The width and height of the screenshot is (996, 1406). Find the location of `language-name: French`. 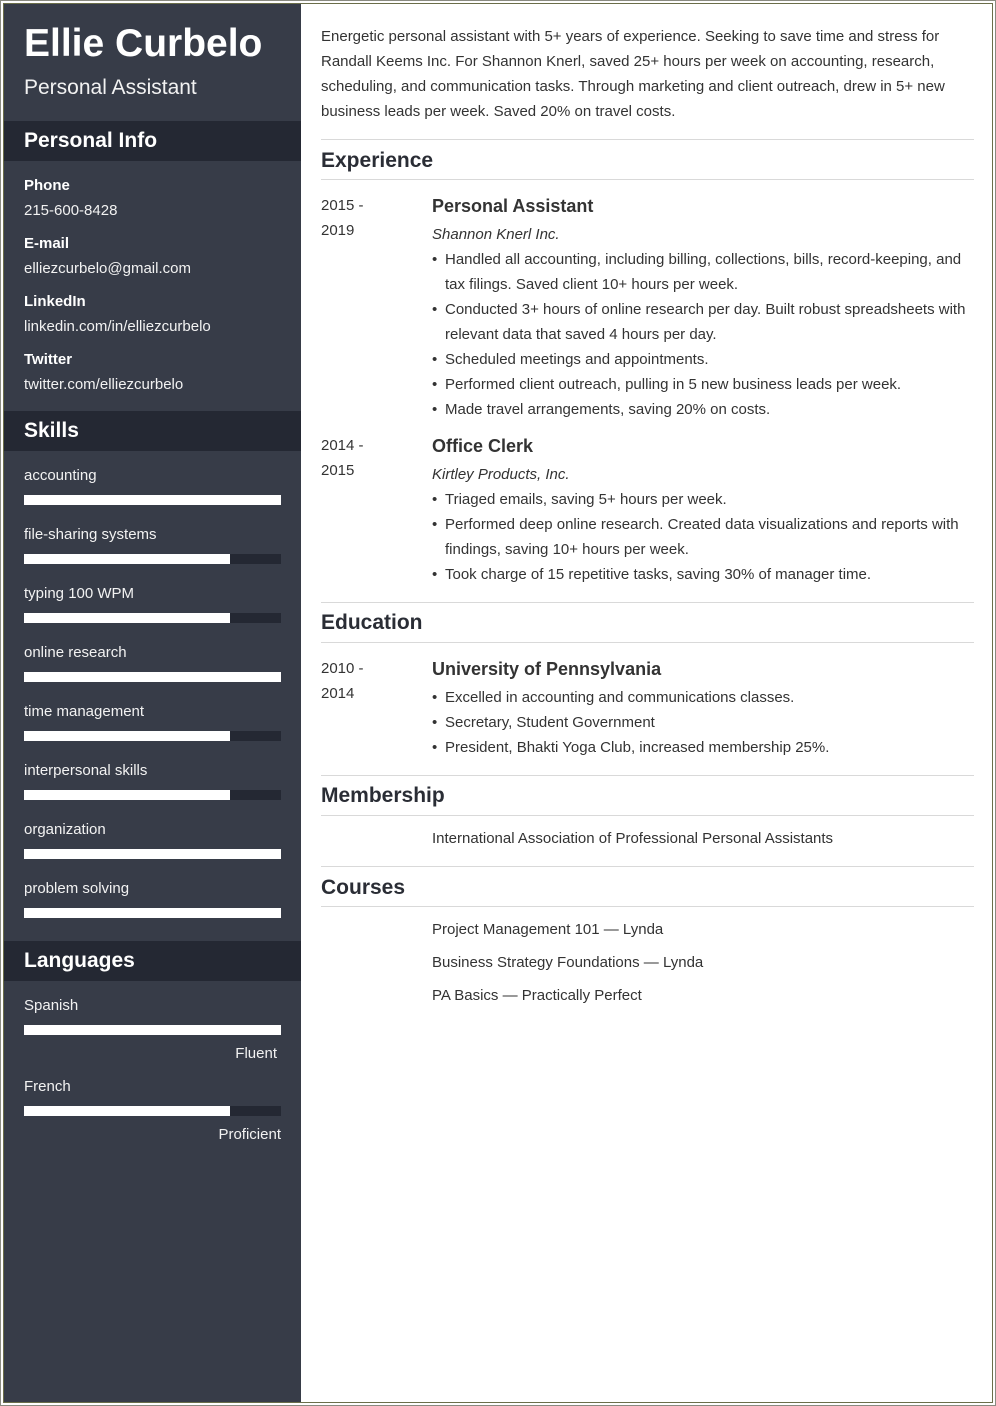

language-name: French is located at coordinates (47, 1086).